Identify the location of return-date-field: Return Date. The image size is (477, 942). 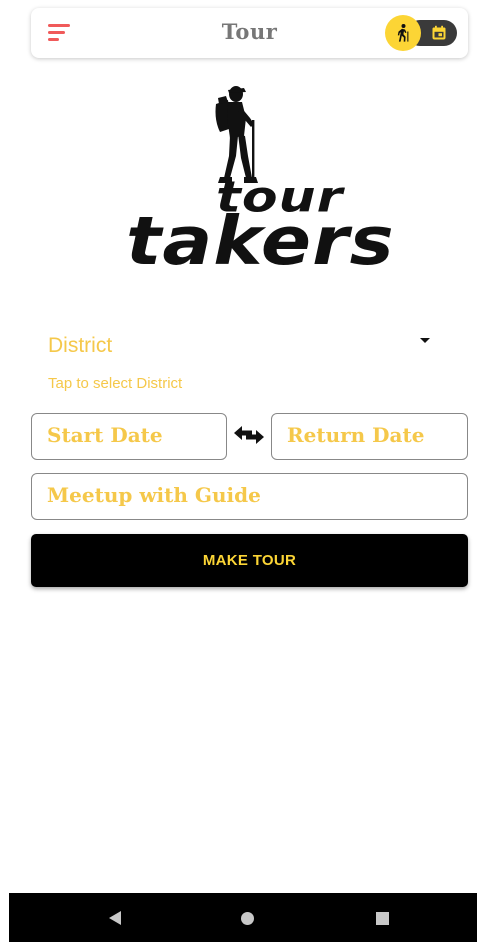
(369, 436).